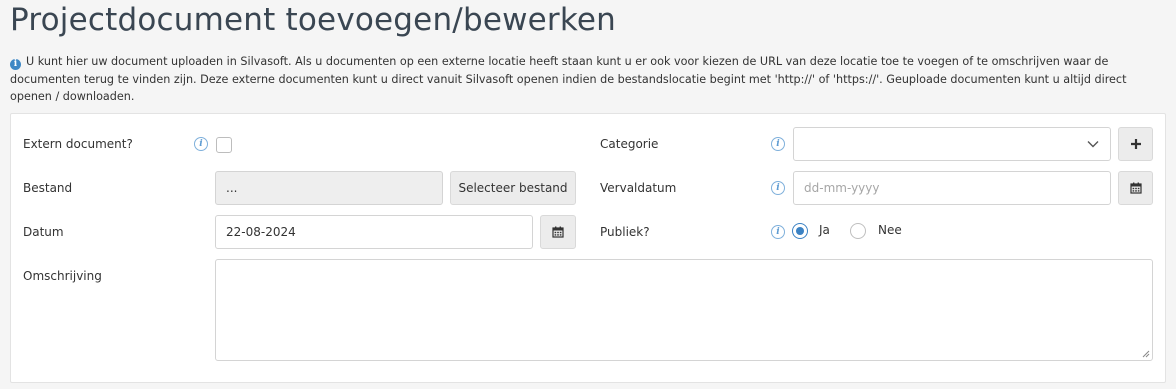 The image size is (1176, 389). I want to click on publiek-help-icon: i, so click(778, 232).